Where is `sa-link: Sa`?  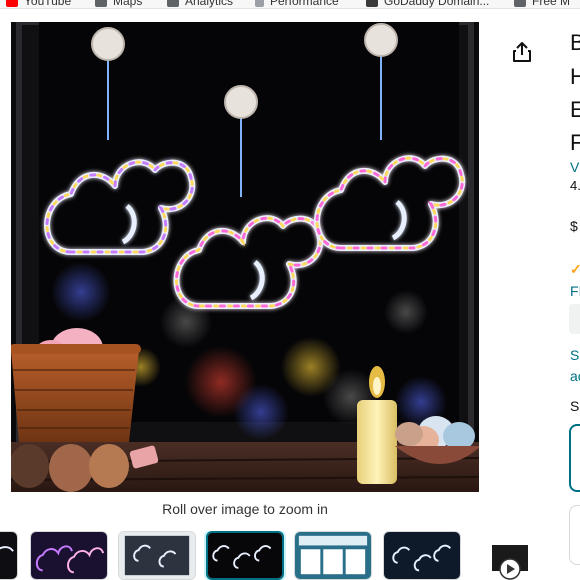 sa-link: Sa is located at coordinates (575, 355).